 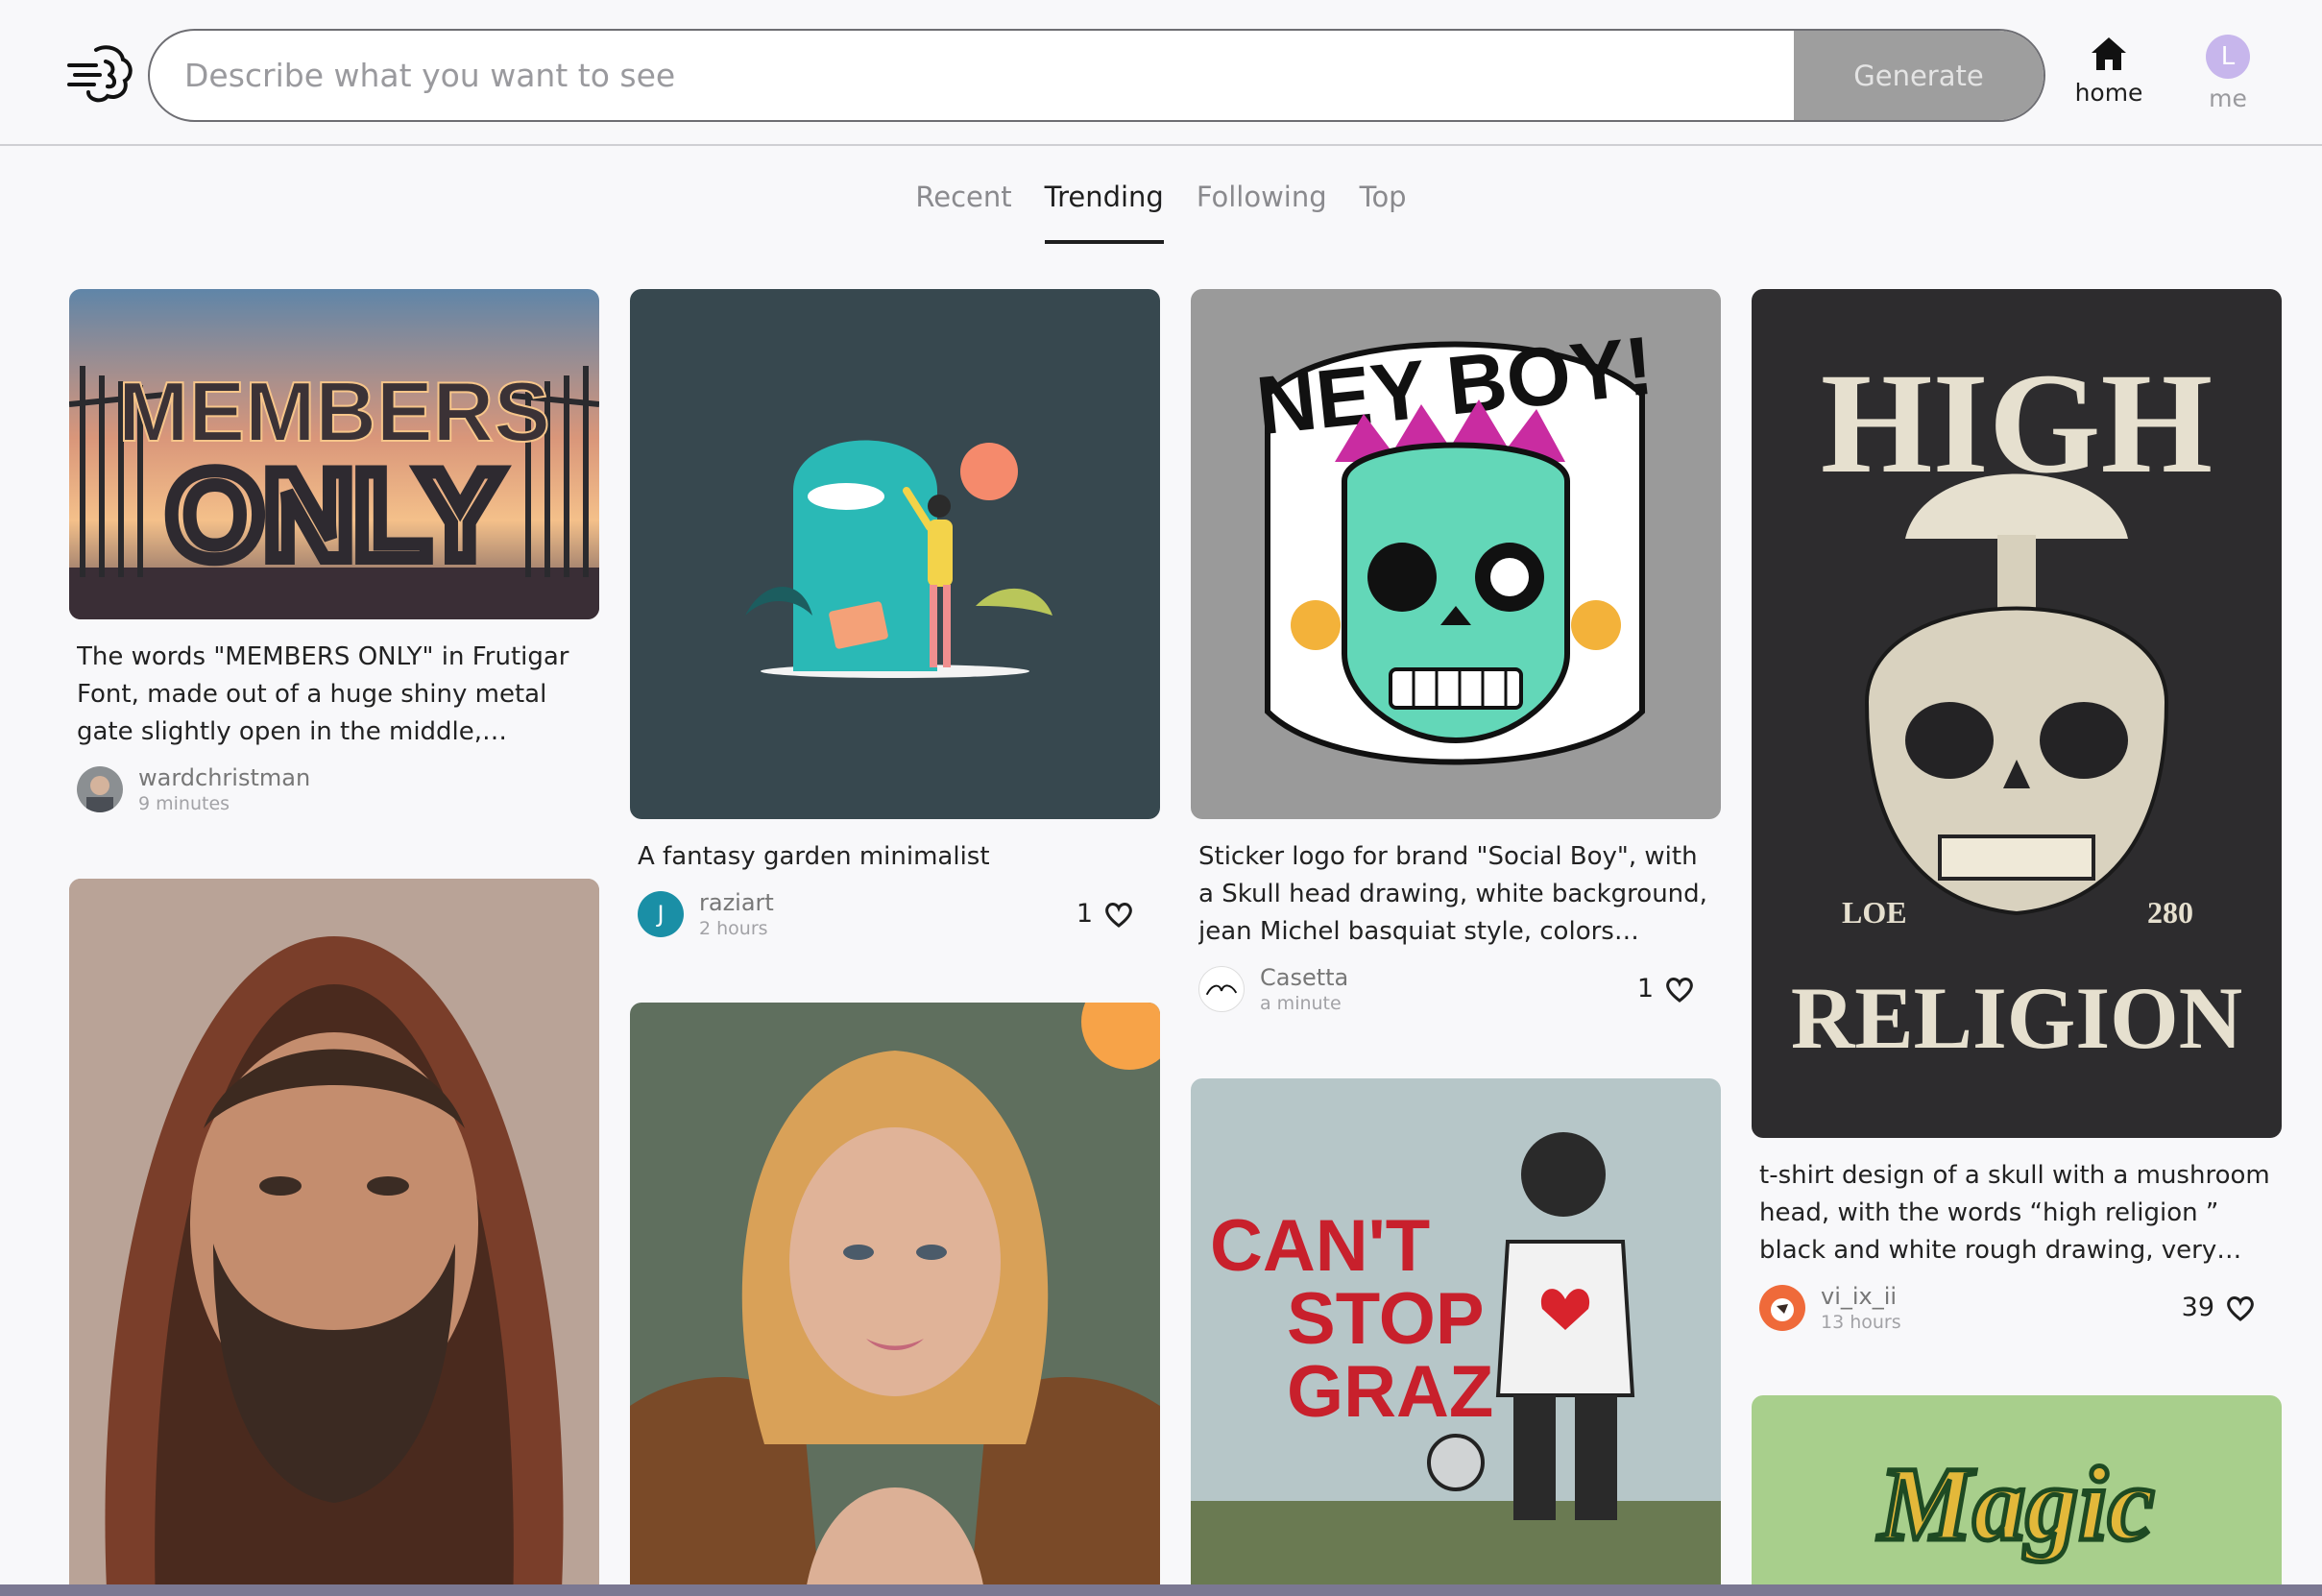 What do you see at coordinates (661, 914) in the screenshot?
I see `user-avatar: J` at bounding box center [661, 914].